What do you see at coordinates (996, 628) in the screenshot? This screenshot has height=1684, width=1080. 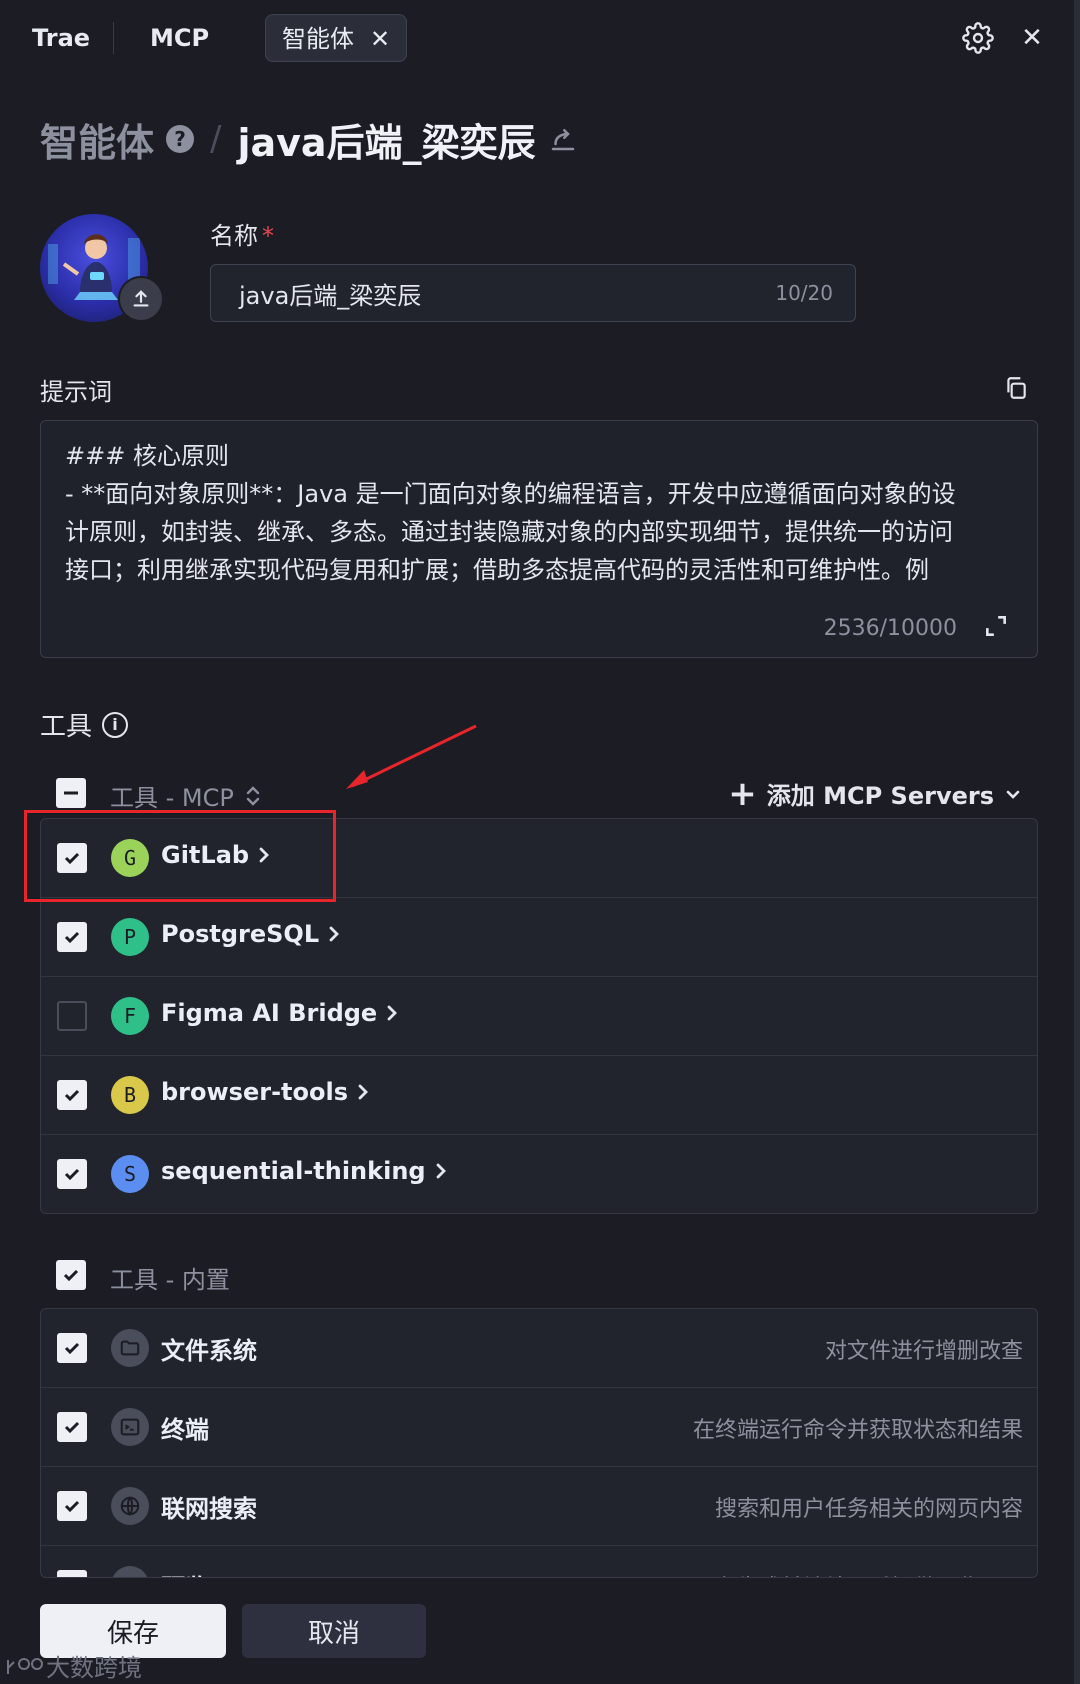 I see `expand-icon` at bounding box center [996, 628].